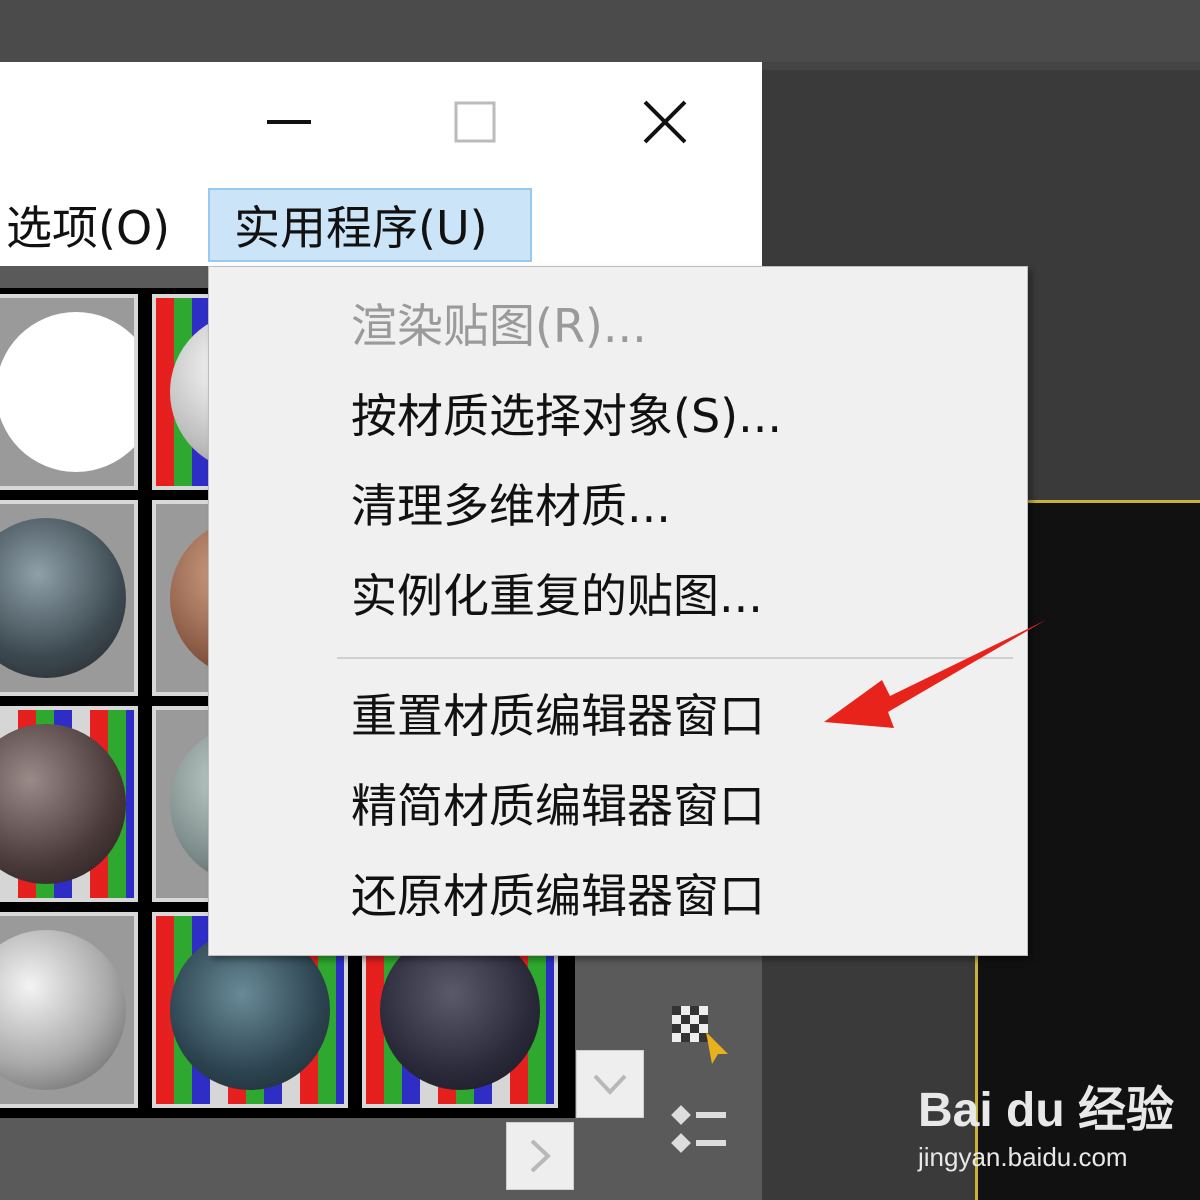 The height and width of the screenshot is (1200, 1200). Describe the element at coordinates (700, 1137) in the screenshot. I see `options-list-icon` at that location.